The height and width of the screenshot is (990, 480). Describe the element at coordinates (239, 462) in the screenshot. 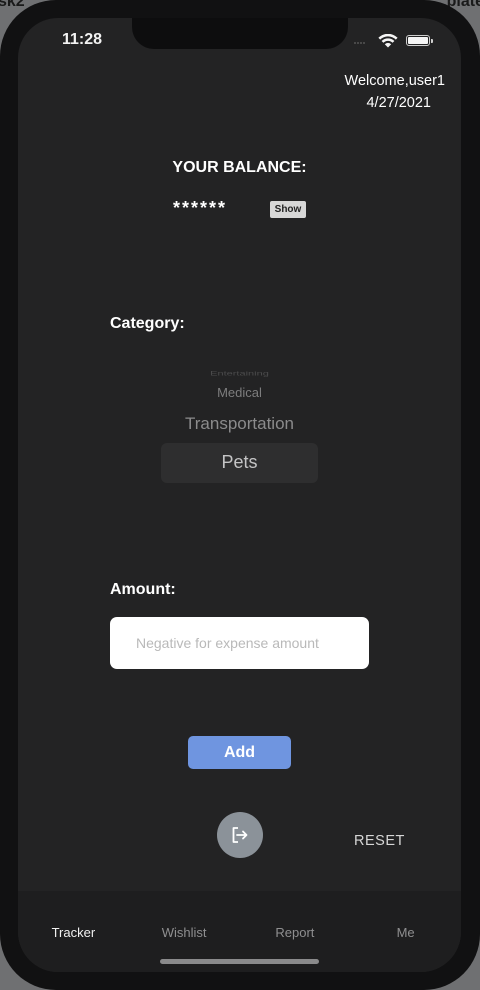

I see `picker-option-selected: Pets` at that location.